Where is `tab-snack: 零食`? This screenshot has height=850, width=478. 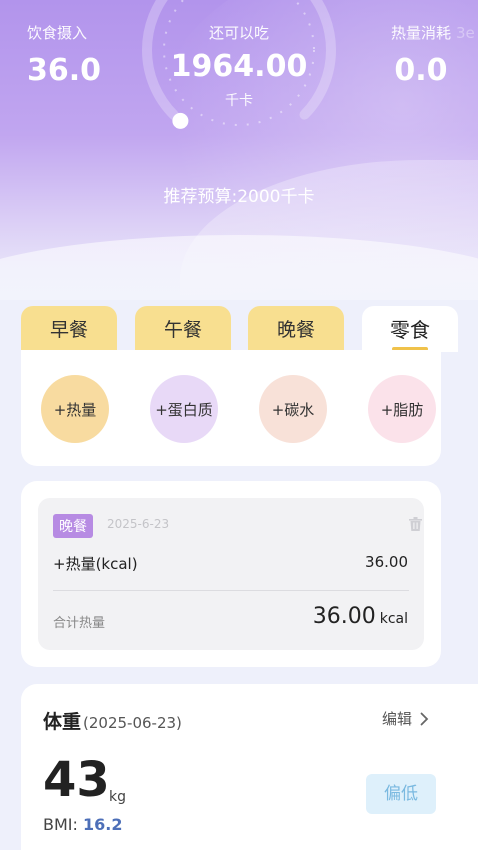 tab-snack: 零食 is located at coordinates (410, 329).